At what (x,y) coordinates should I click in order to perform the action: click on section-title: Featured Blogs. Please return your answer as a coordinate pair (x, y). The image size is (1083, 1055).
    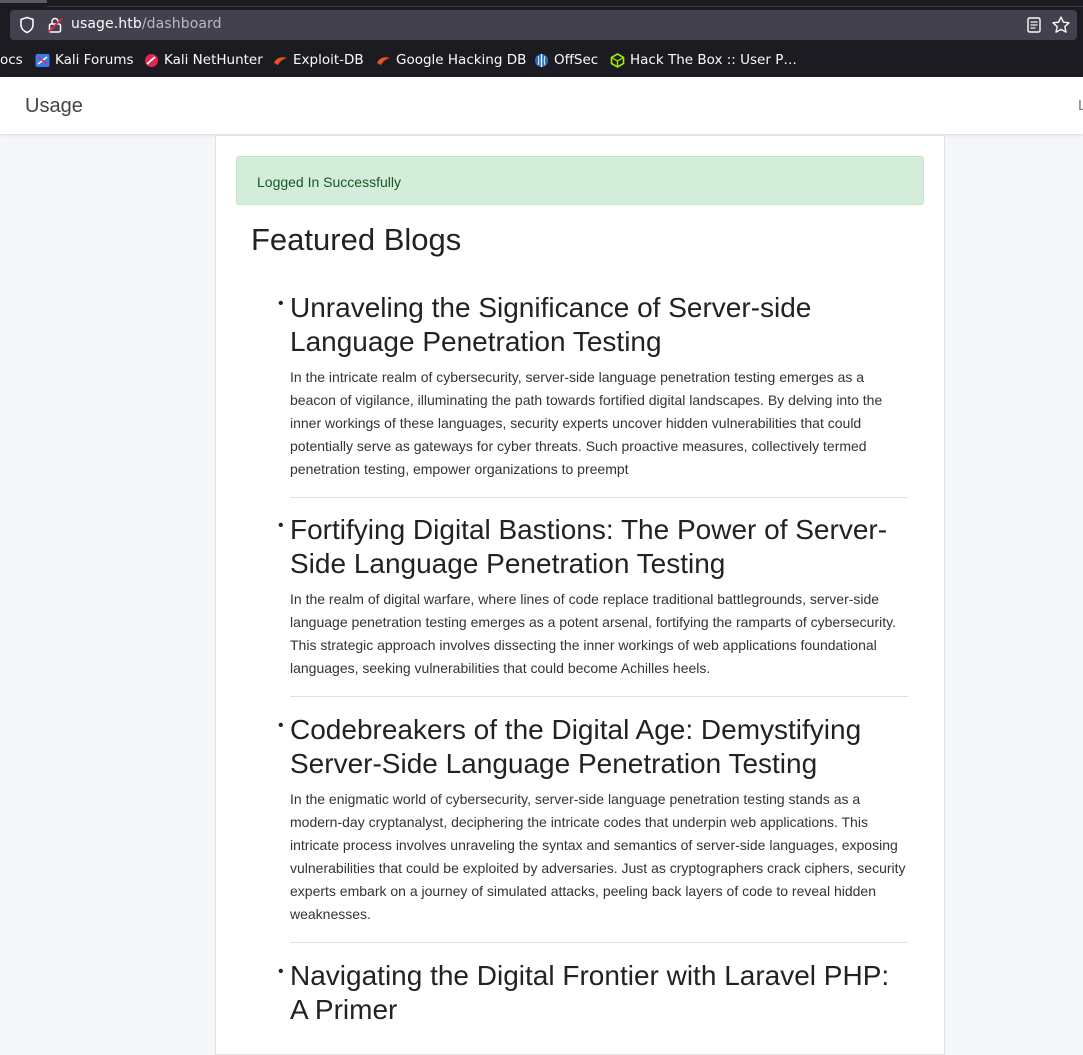
    Looking at the image, I should click on (356, 239).